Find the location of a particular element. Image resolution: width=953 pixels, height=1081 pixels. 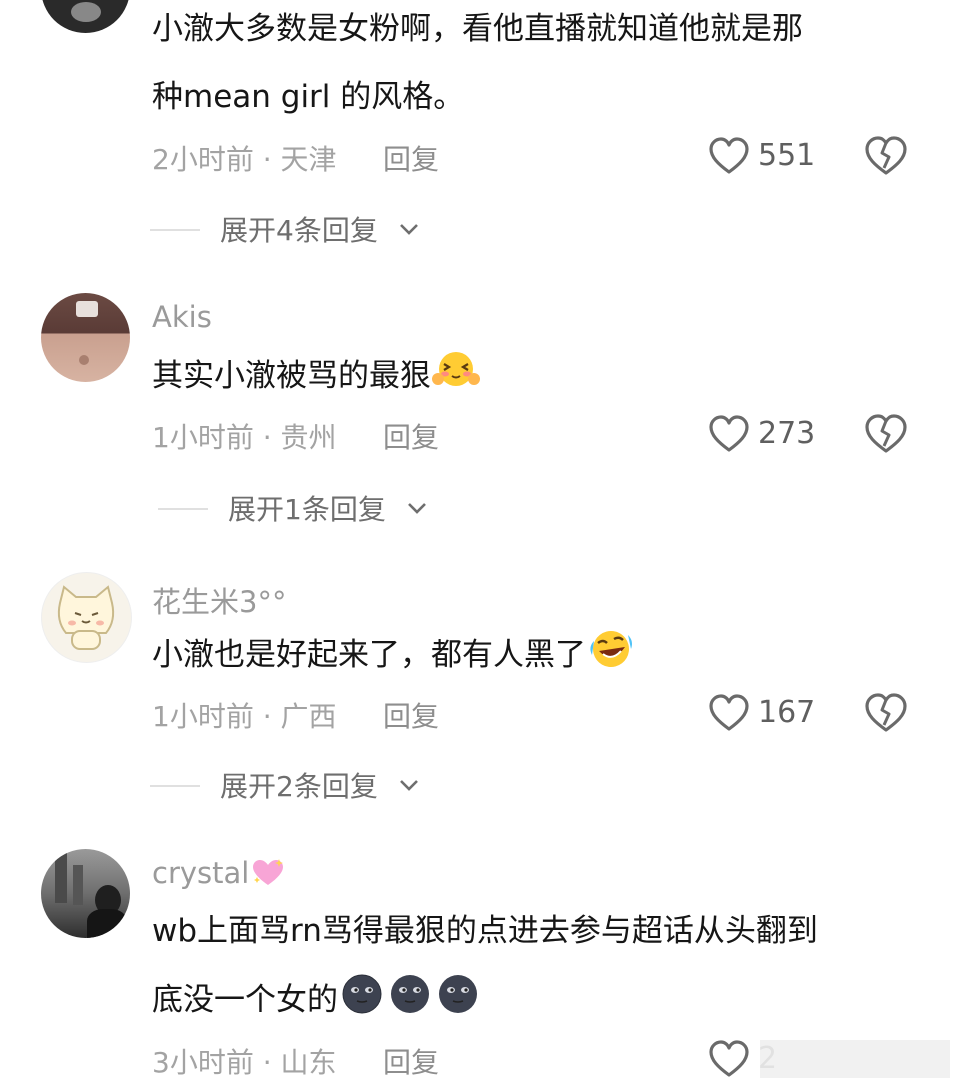

expand-replies-label: 展开4条回复 is located at coordinates (299, 230).